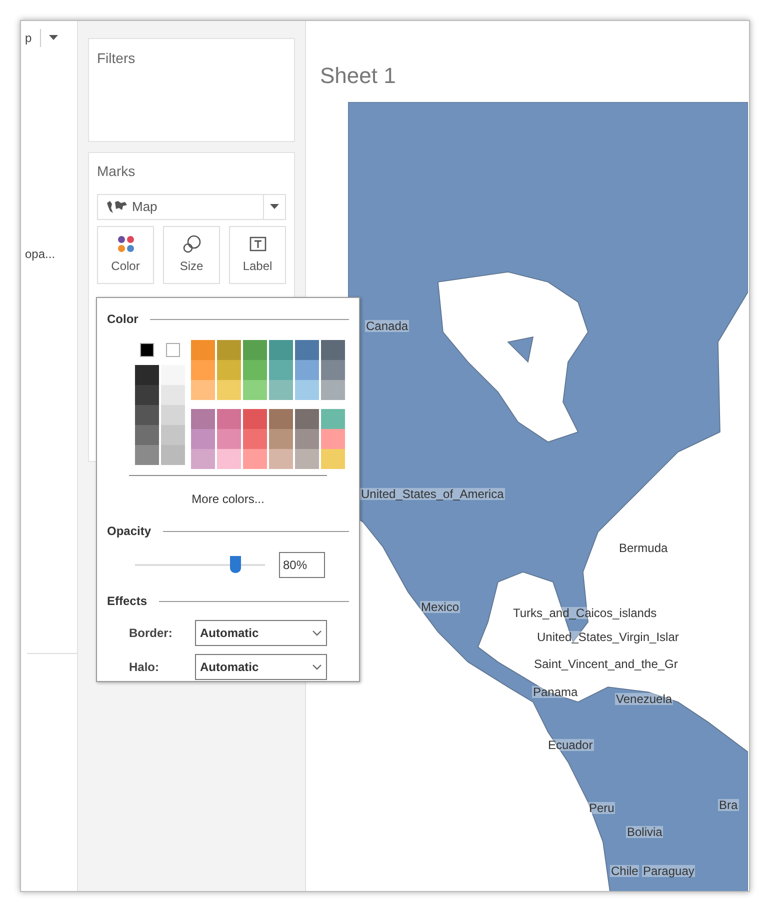 The width and height of the screenshot is (759, 907). I want to click on card-title: Marks, so click(116, 171).